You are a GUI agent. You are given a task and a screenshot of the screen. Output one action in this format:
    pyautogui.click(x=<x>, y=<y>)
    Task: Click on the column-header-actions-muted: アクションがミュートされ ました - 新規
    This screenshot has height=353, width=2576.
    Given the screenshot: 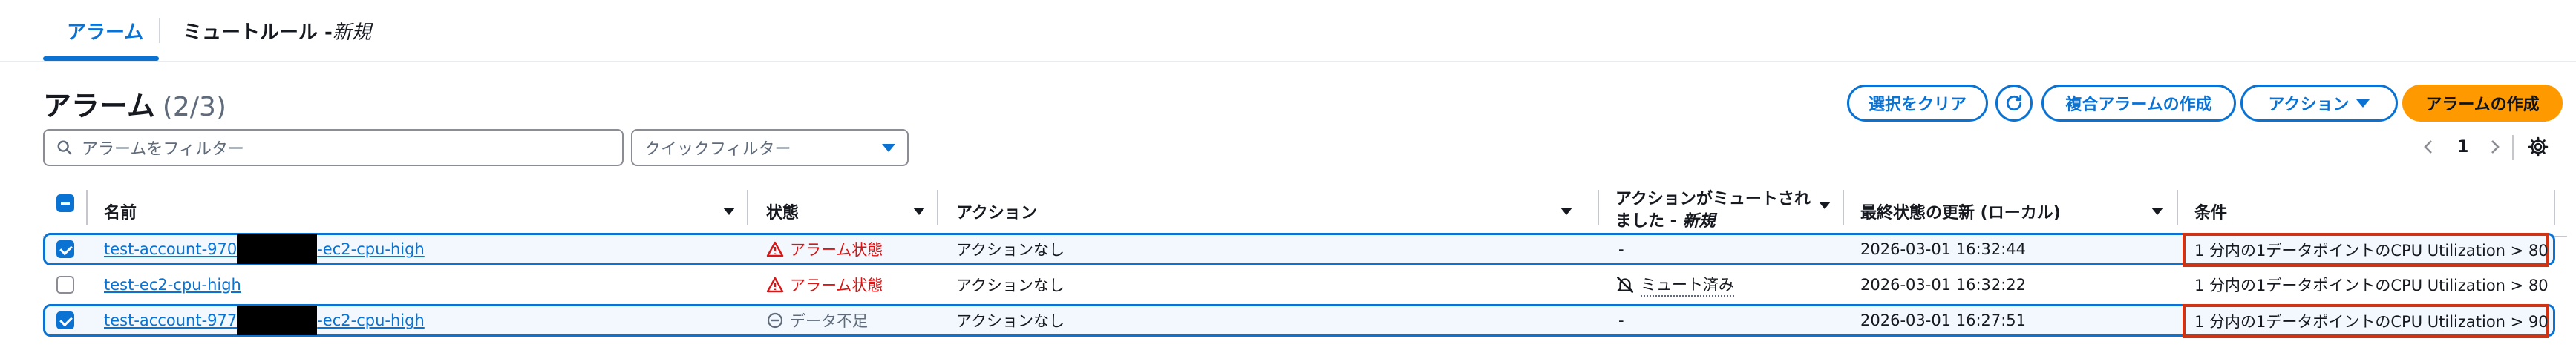 What is the action you would take?
    pyautogui.click(x=1723, y=210)
    